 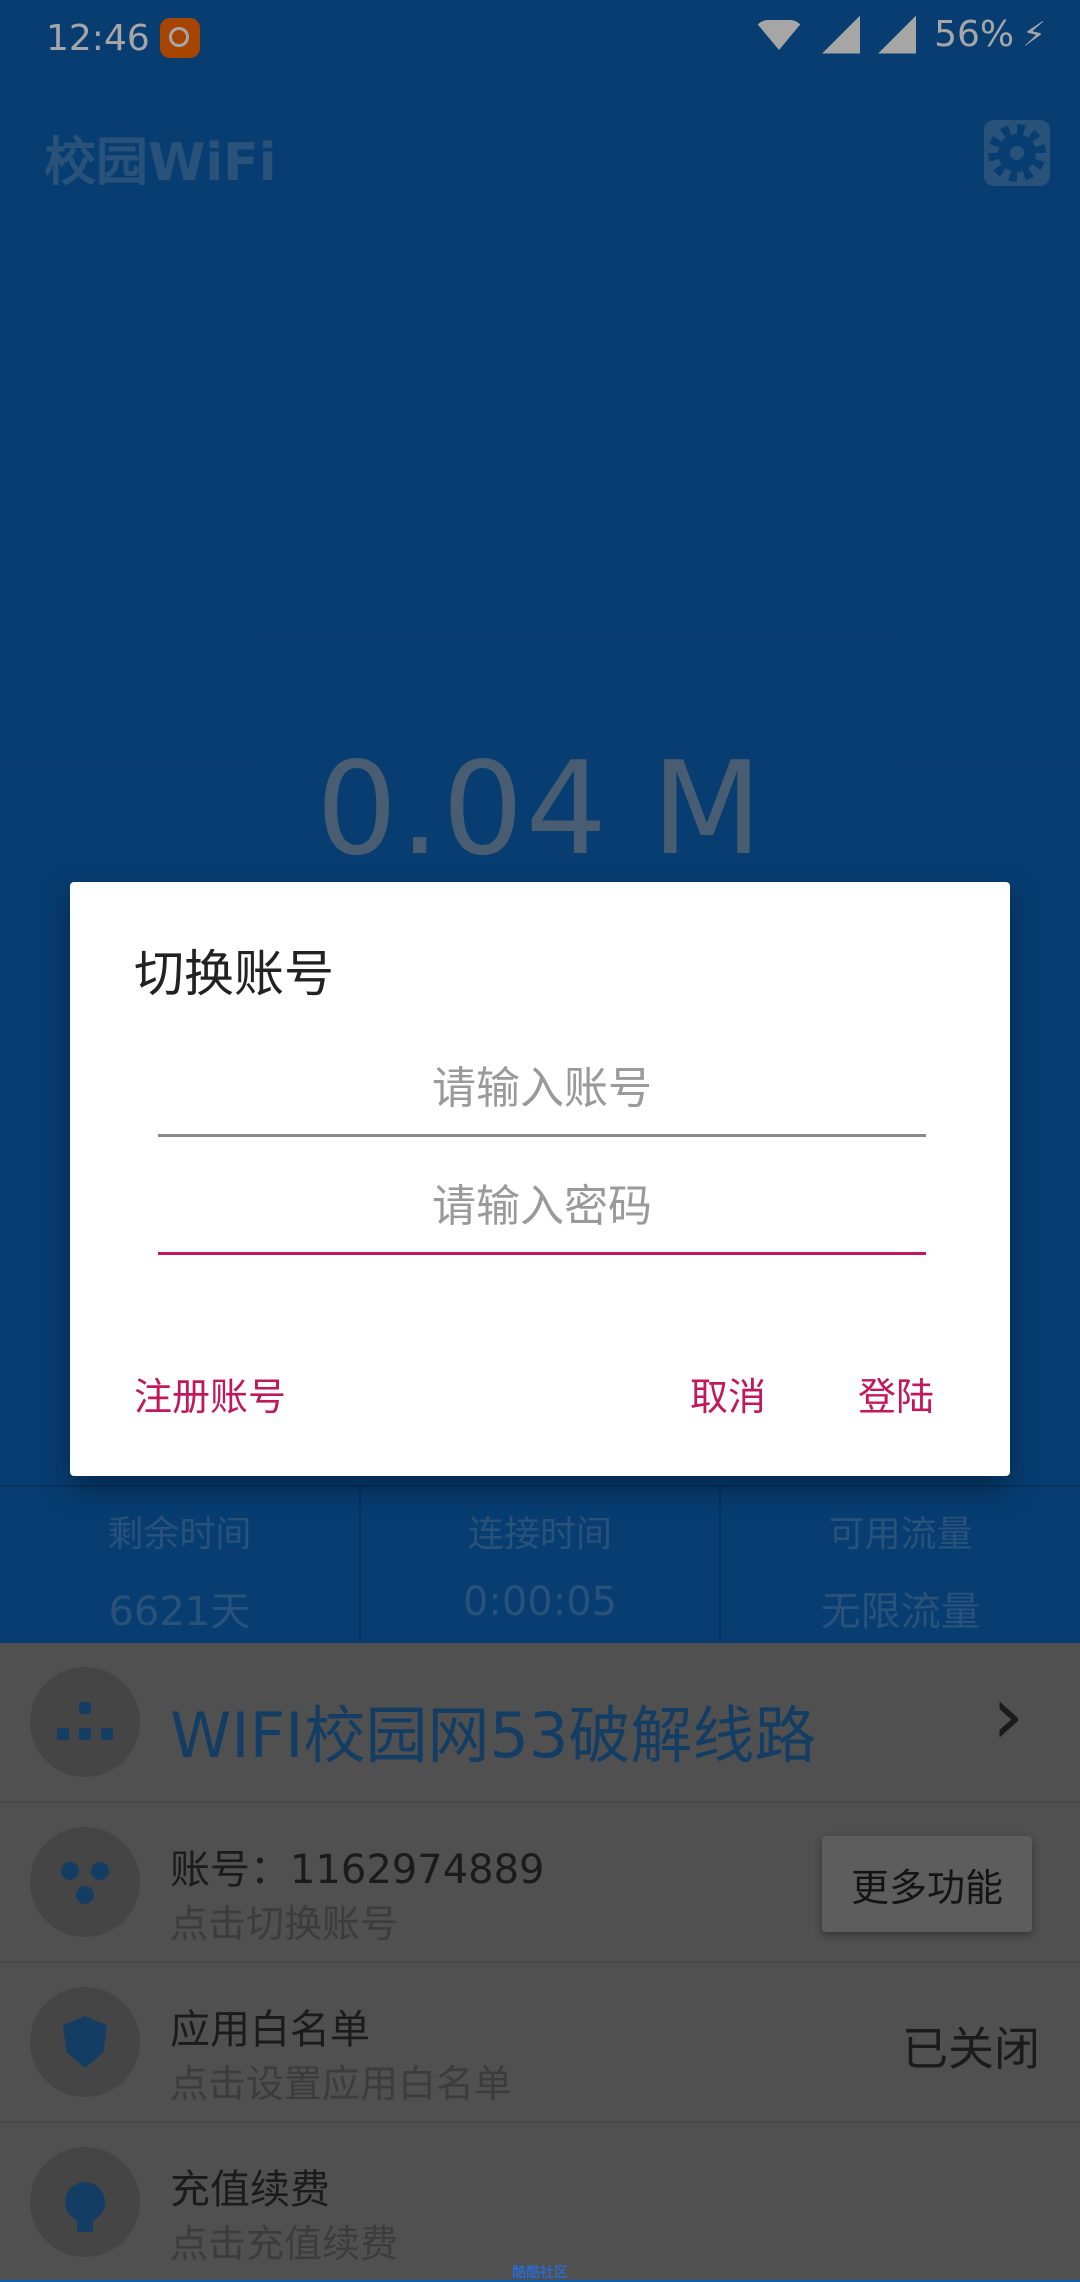 I want to click on dialog-title: 切换账号, so click(x=234, y=974).